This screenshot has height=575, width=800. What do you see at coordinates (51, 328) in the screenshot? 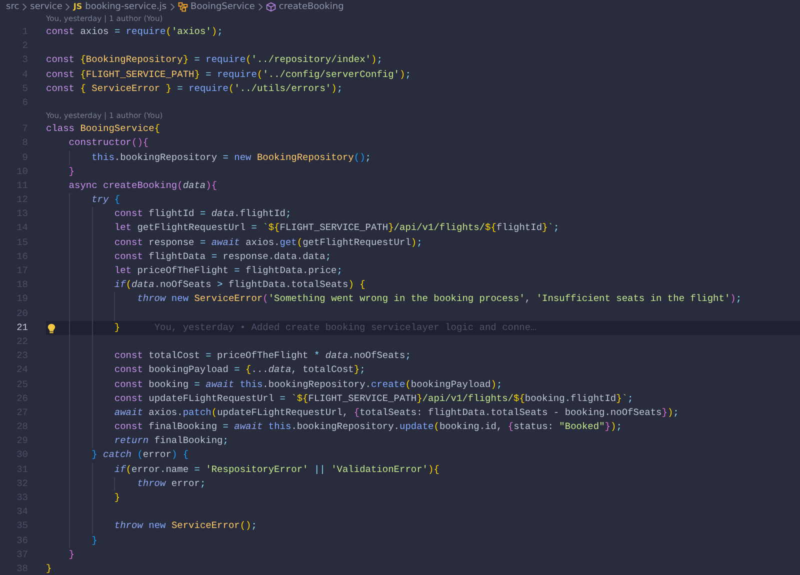
I see `lightbulb-icon` at bounding box center [51, 328].